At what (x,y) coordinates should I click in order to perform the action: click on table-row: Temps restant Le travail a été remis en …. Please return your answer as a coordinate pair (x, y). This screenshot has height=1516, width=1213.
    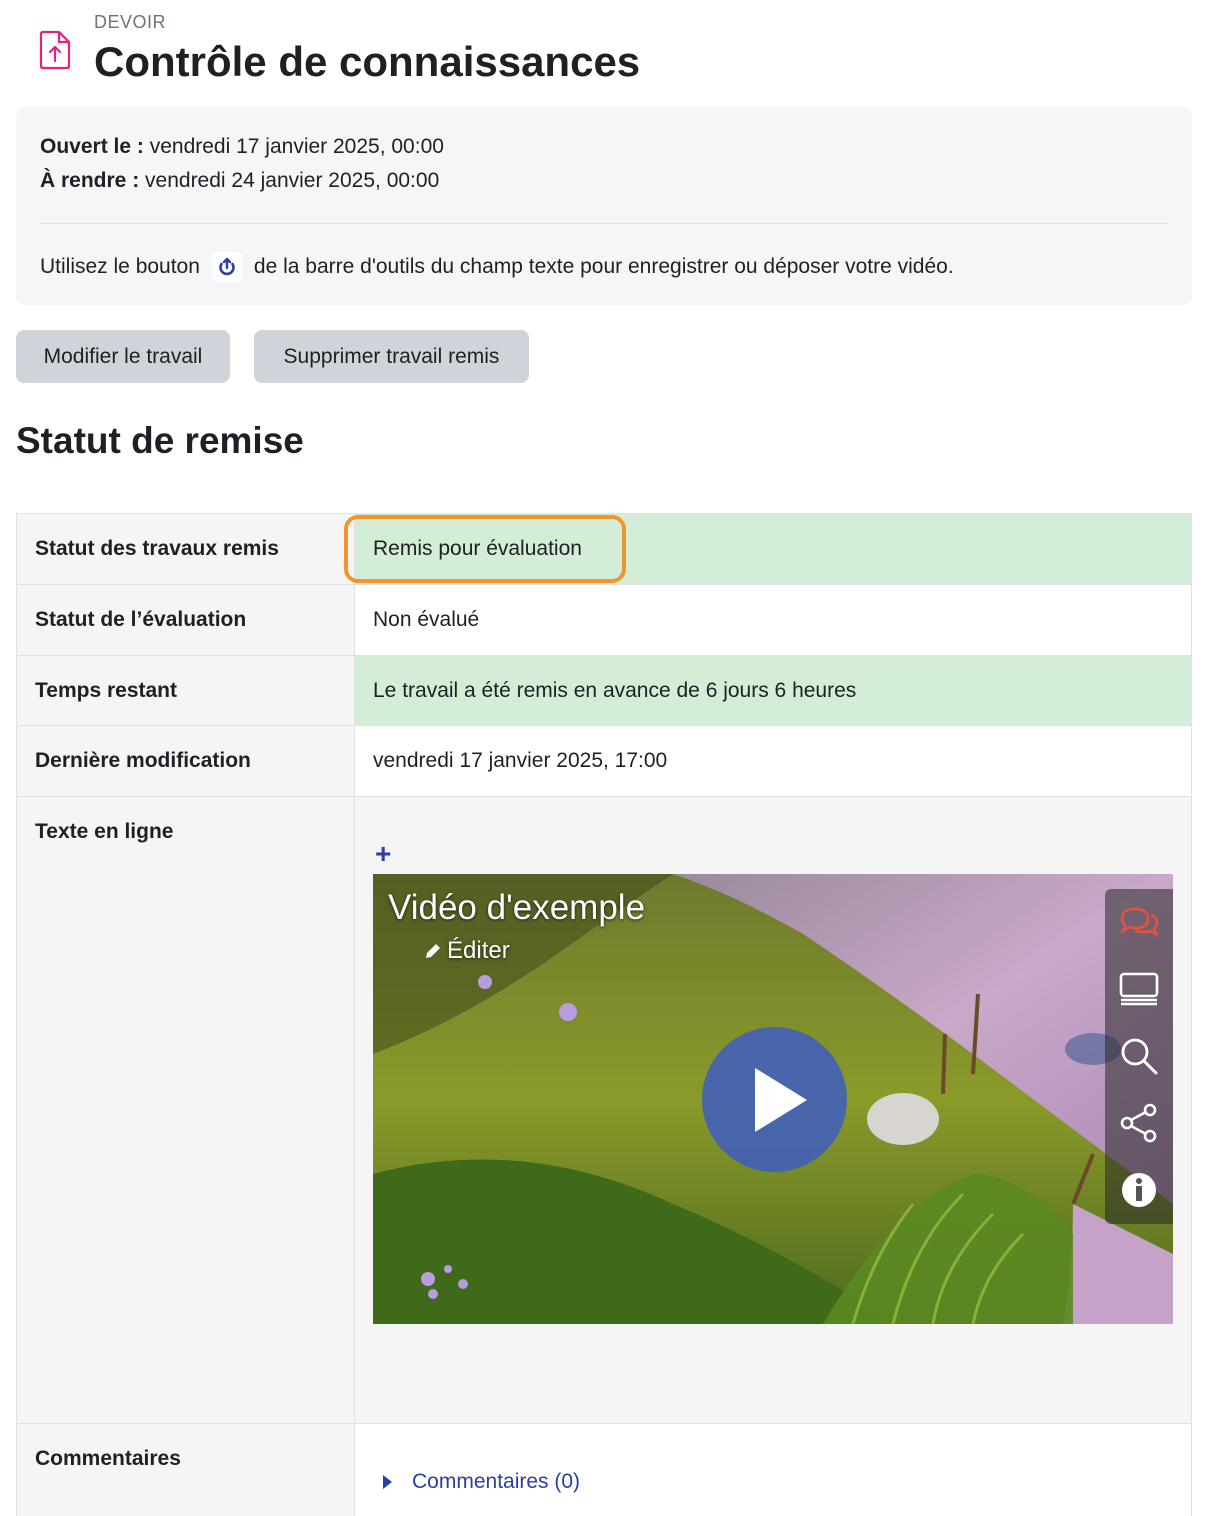
    Looking at the image, I should click on (604, 690).